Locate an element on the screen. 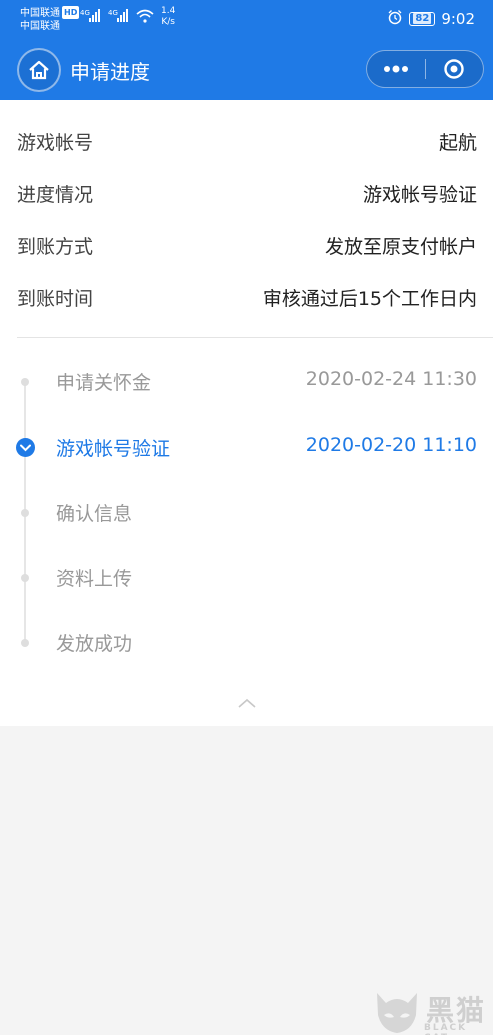 The image size is (493, 1035). step-time: 2020-02-24 11:30 is located at coordinates (391, 379).